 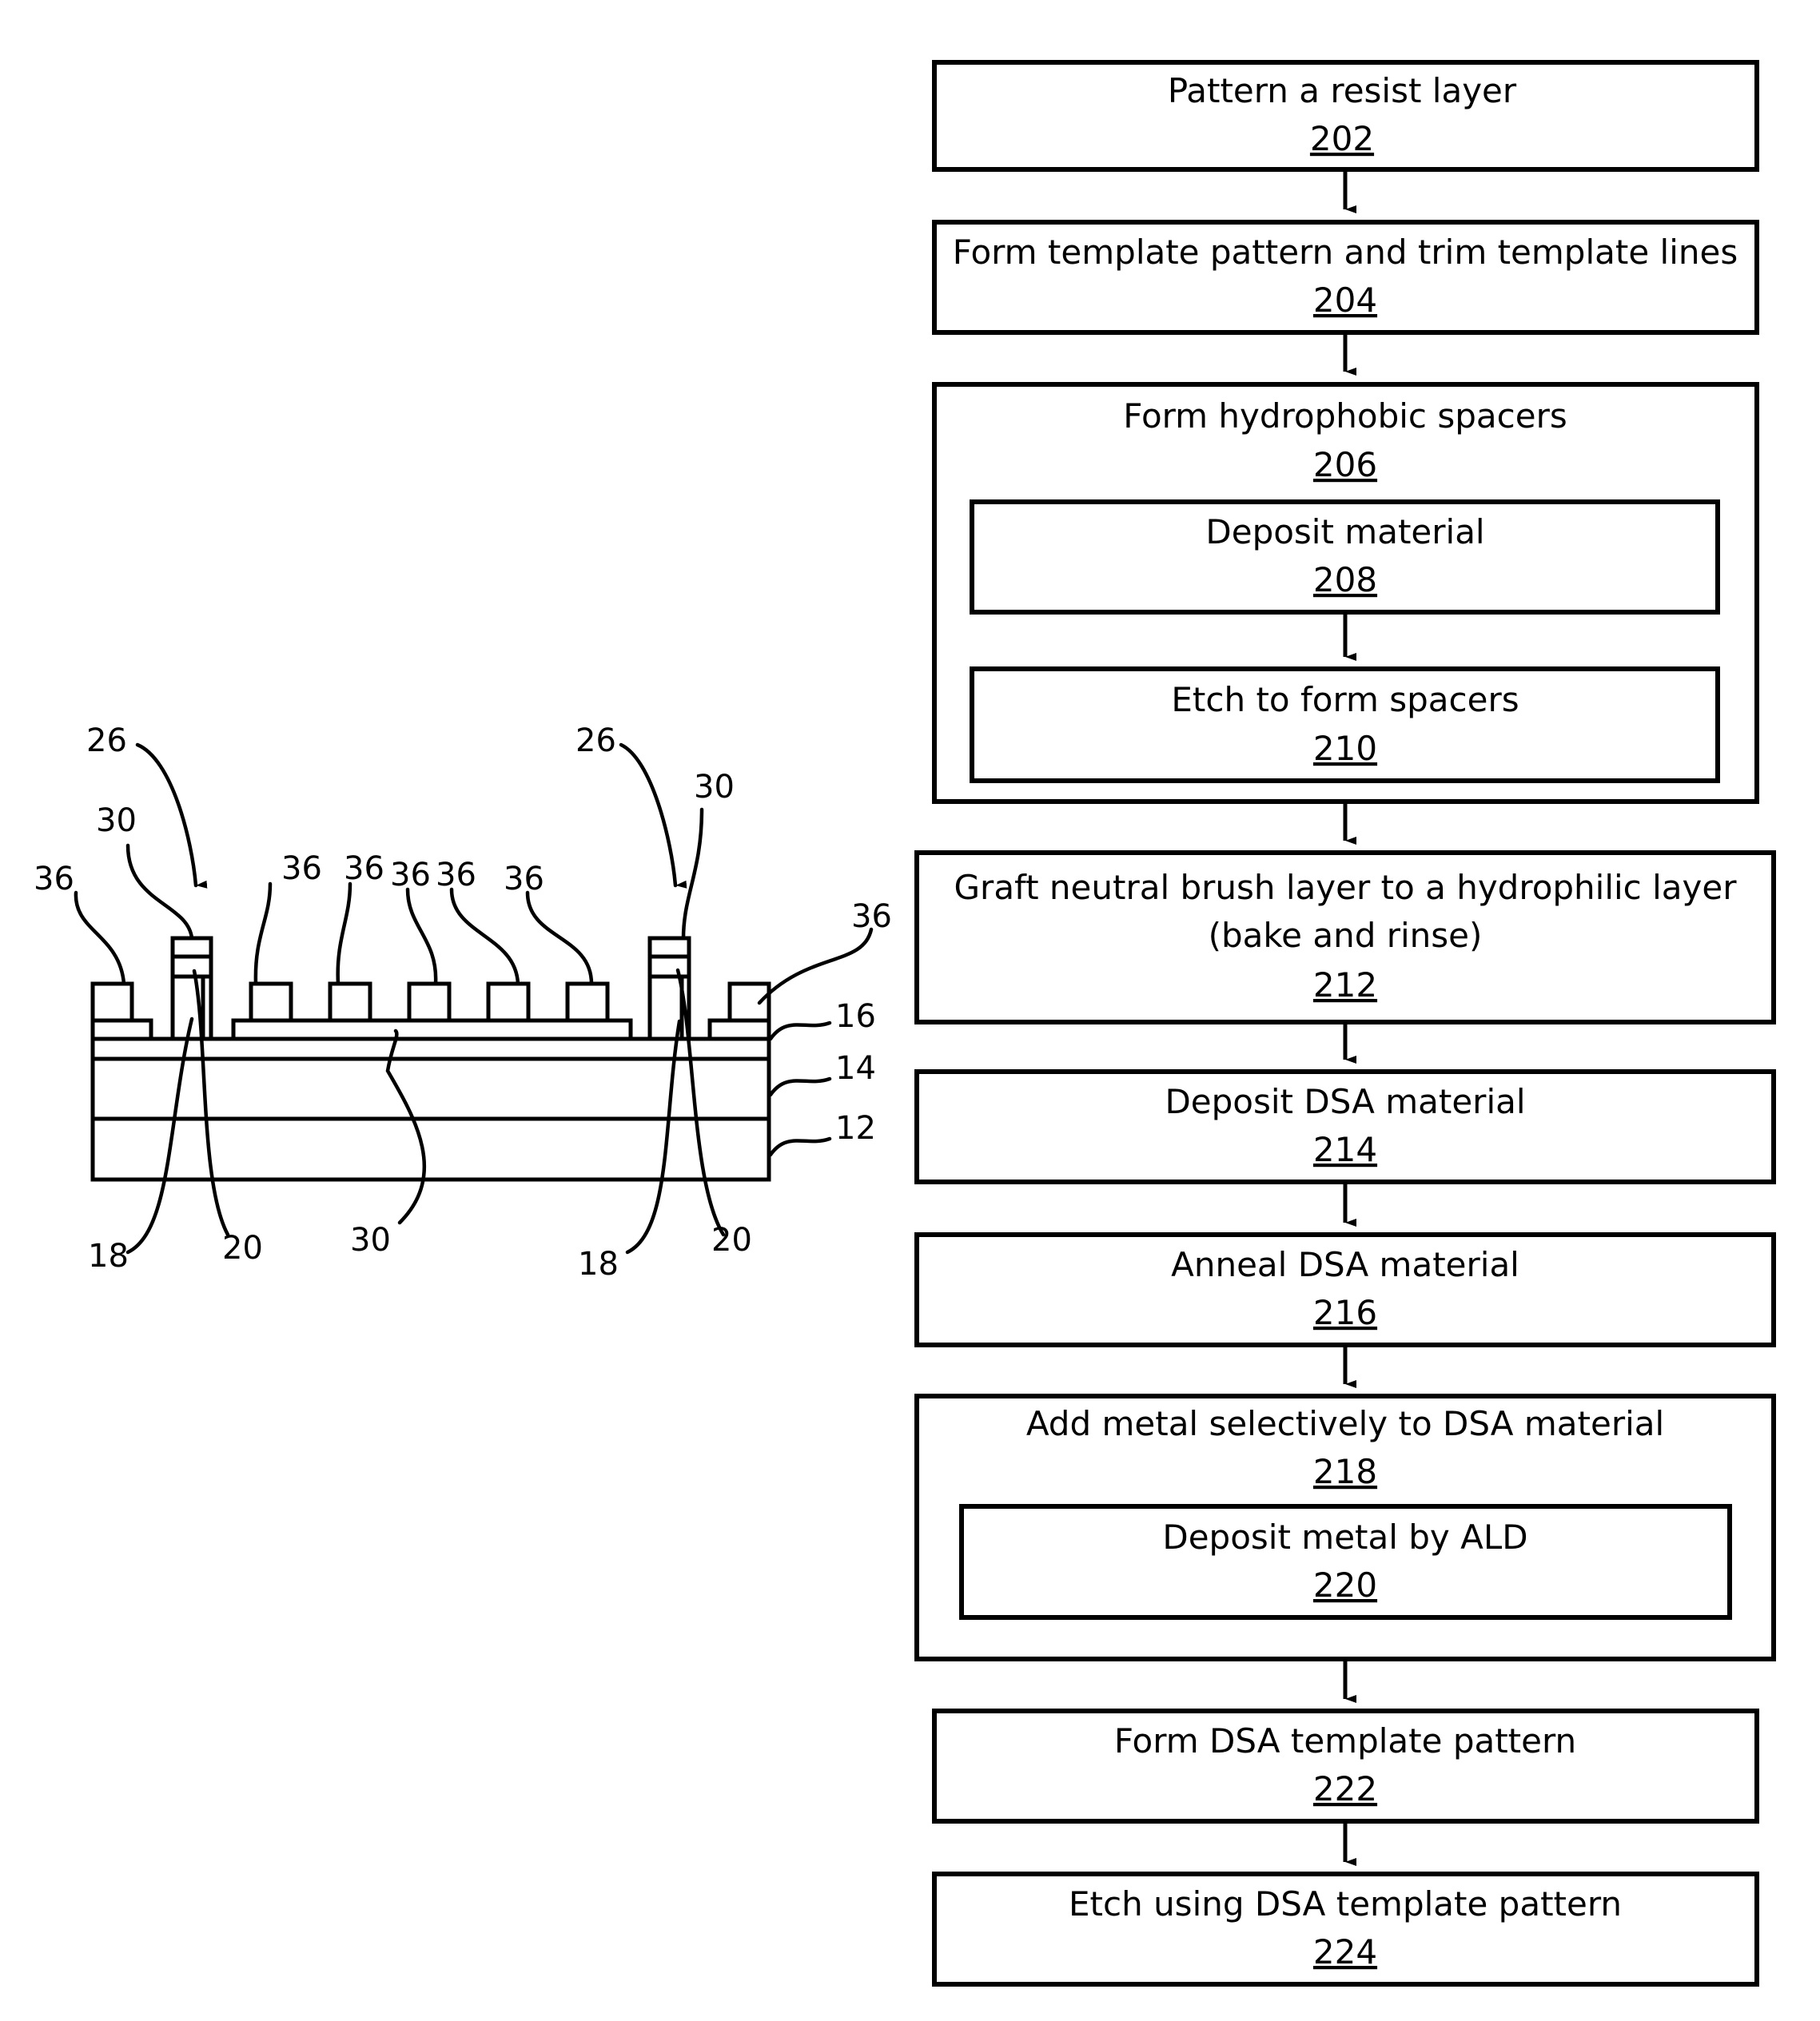 I want to click on step-216: Anneal DSA material 216, so click(x=1345, y=1289).